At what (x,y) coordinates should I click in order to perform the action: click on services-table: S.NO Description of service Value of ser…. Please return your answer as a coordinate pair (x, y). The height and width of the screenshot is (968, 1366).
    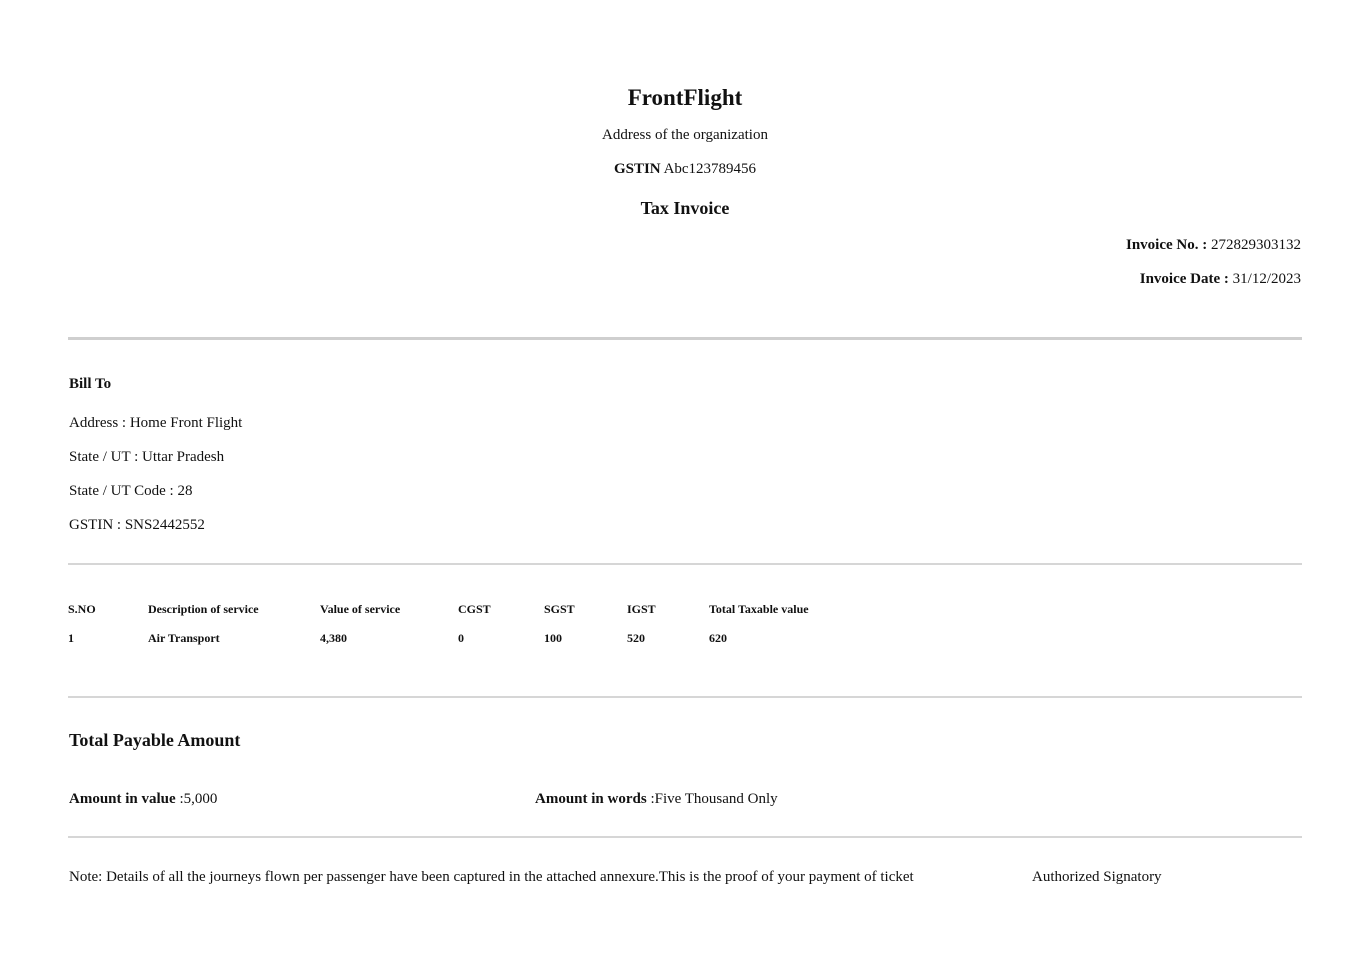
    Looking at the image, I should click on (458, 623).